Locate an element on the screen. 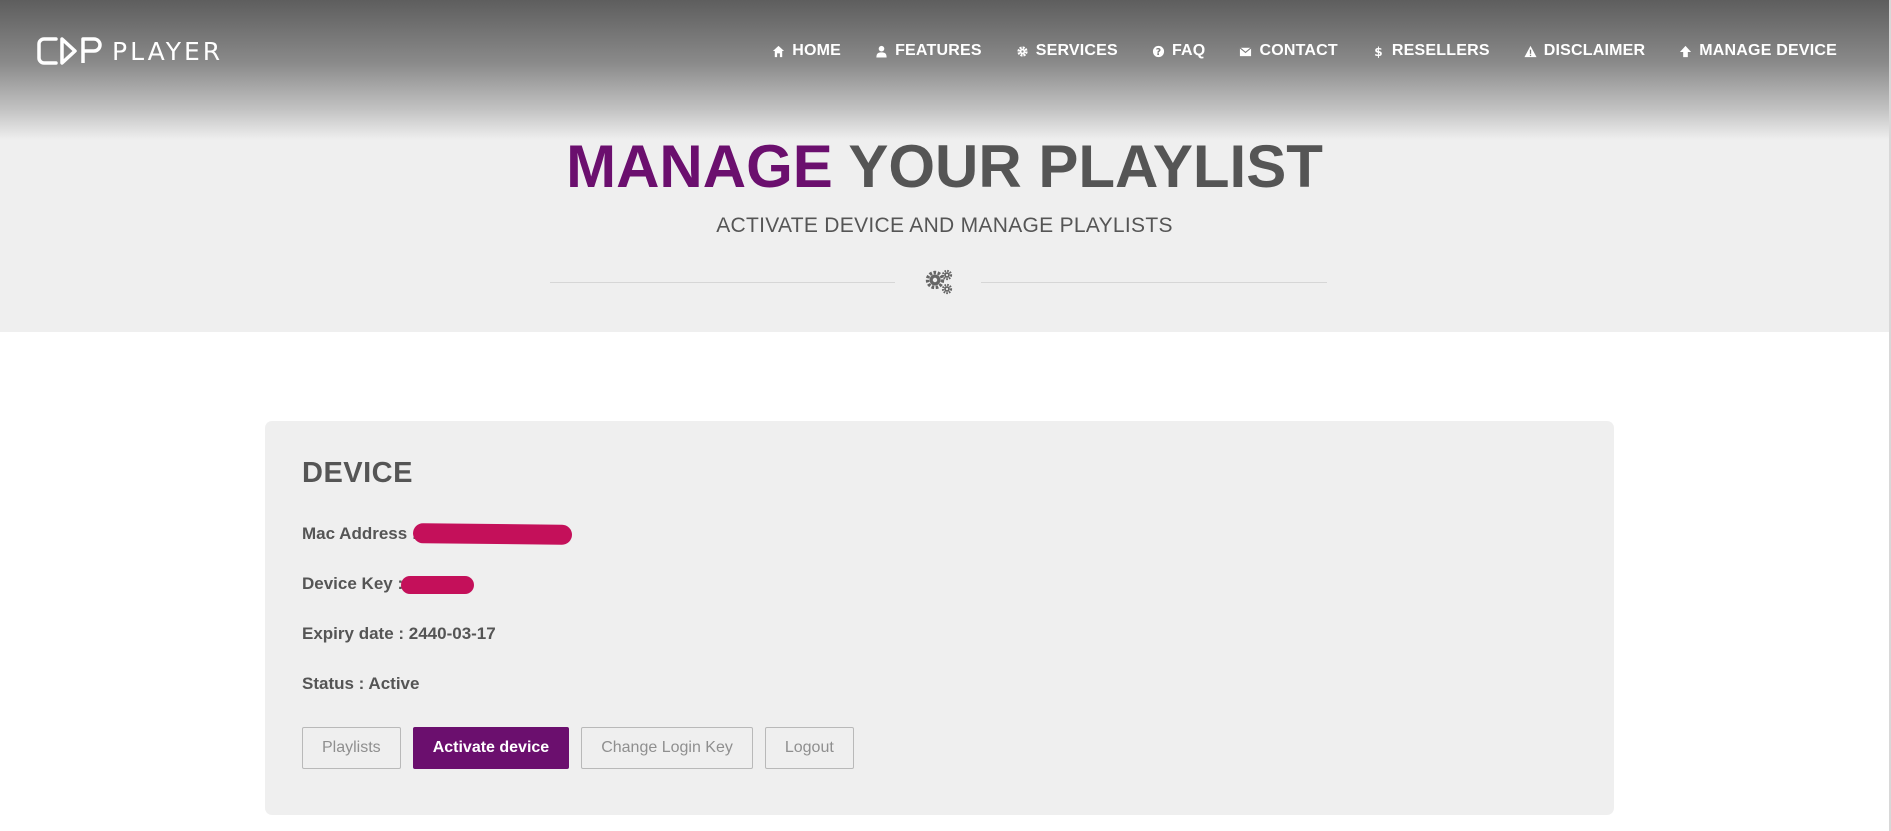 The image size is (1891, 831). divider-left is located at coordinates (722, 282).